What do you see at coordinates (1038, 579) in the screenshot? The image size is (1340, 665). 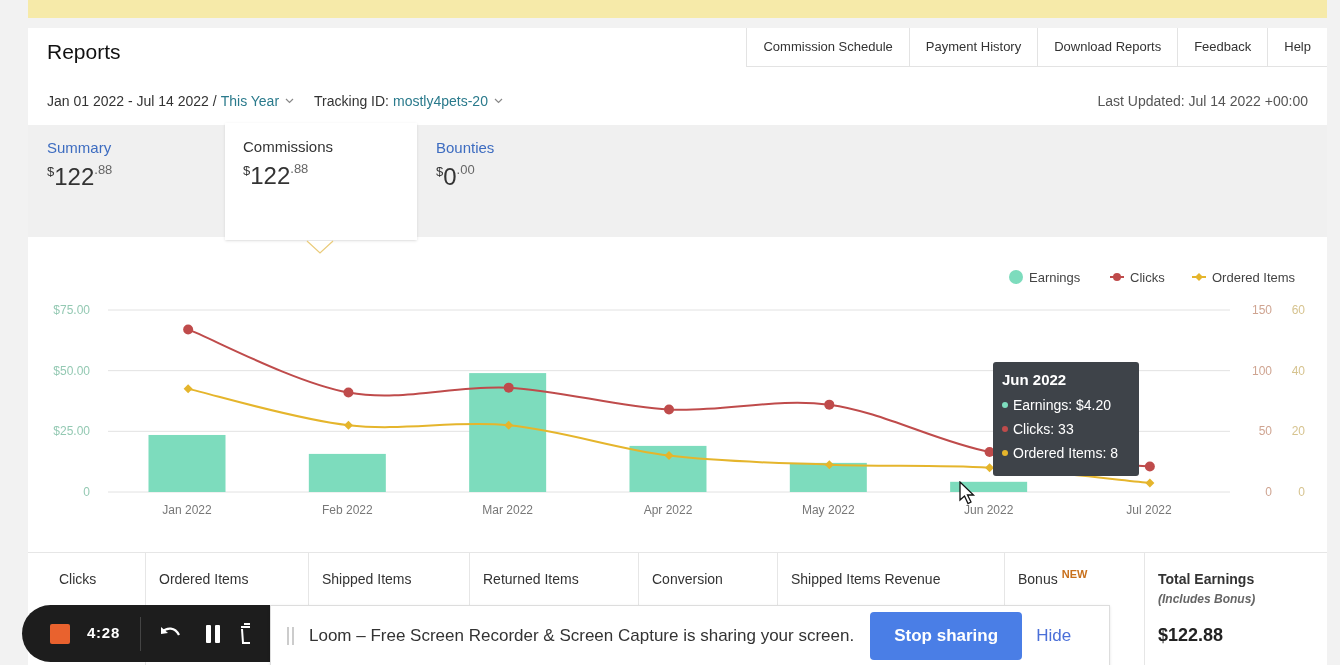 I see `column-header: Bonus` at bounding box center [1038, 579].